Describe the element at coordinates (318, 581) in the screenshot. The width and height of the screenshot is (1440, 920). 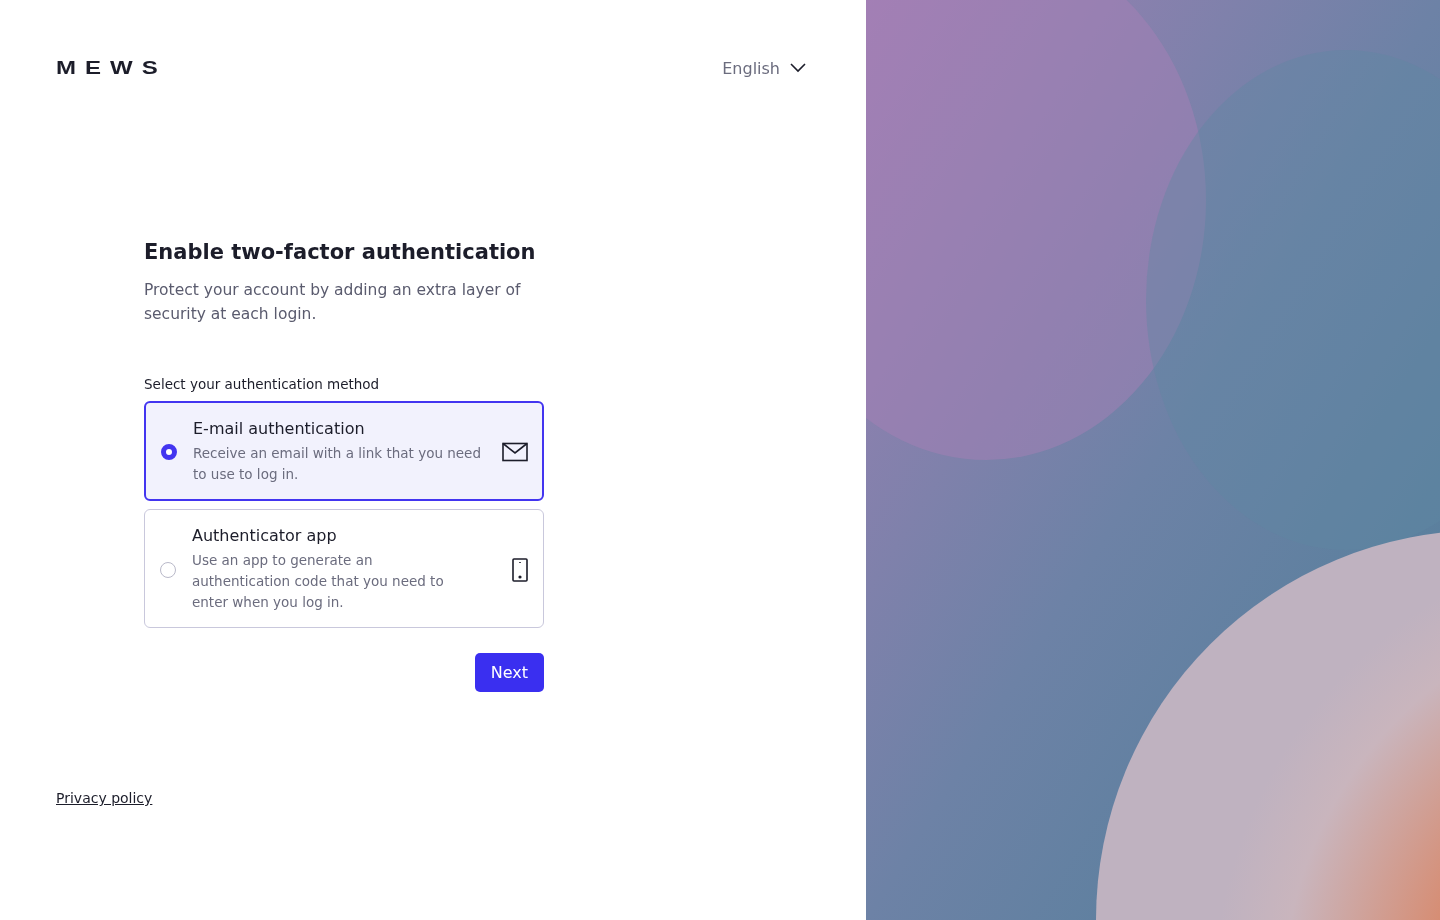
I see `option-description: Use an app to generate an authentication code that you need to enter when you log in.` at that location.